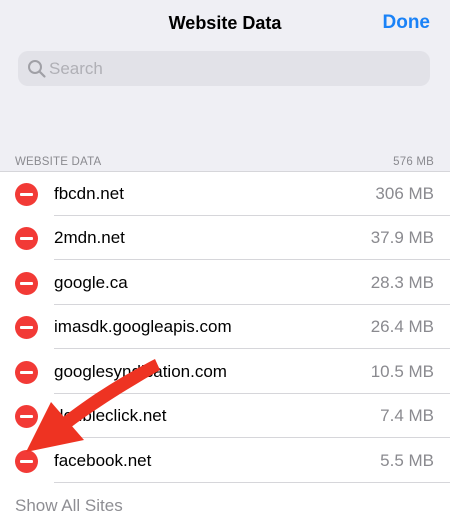  What do you see at coordinates (402, 371) in the screenshot?
I see `site-size: 10.5 MB` at bounding box center [402, 371].